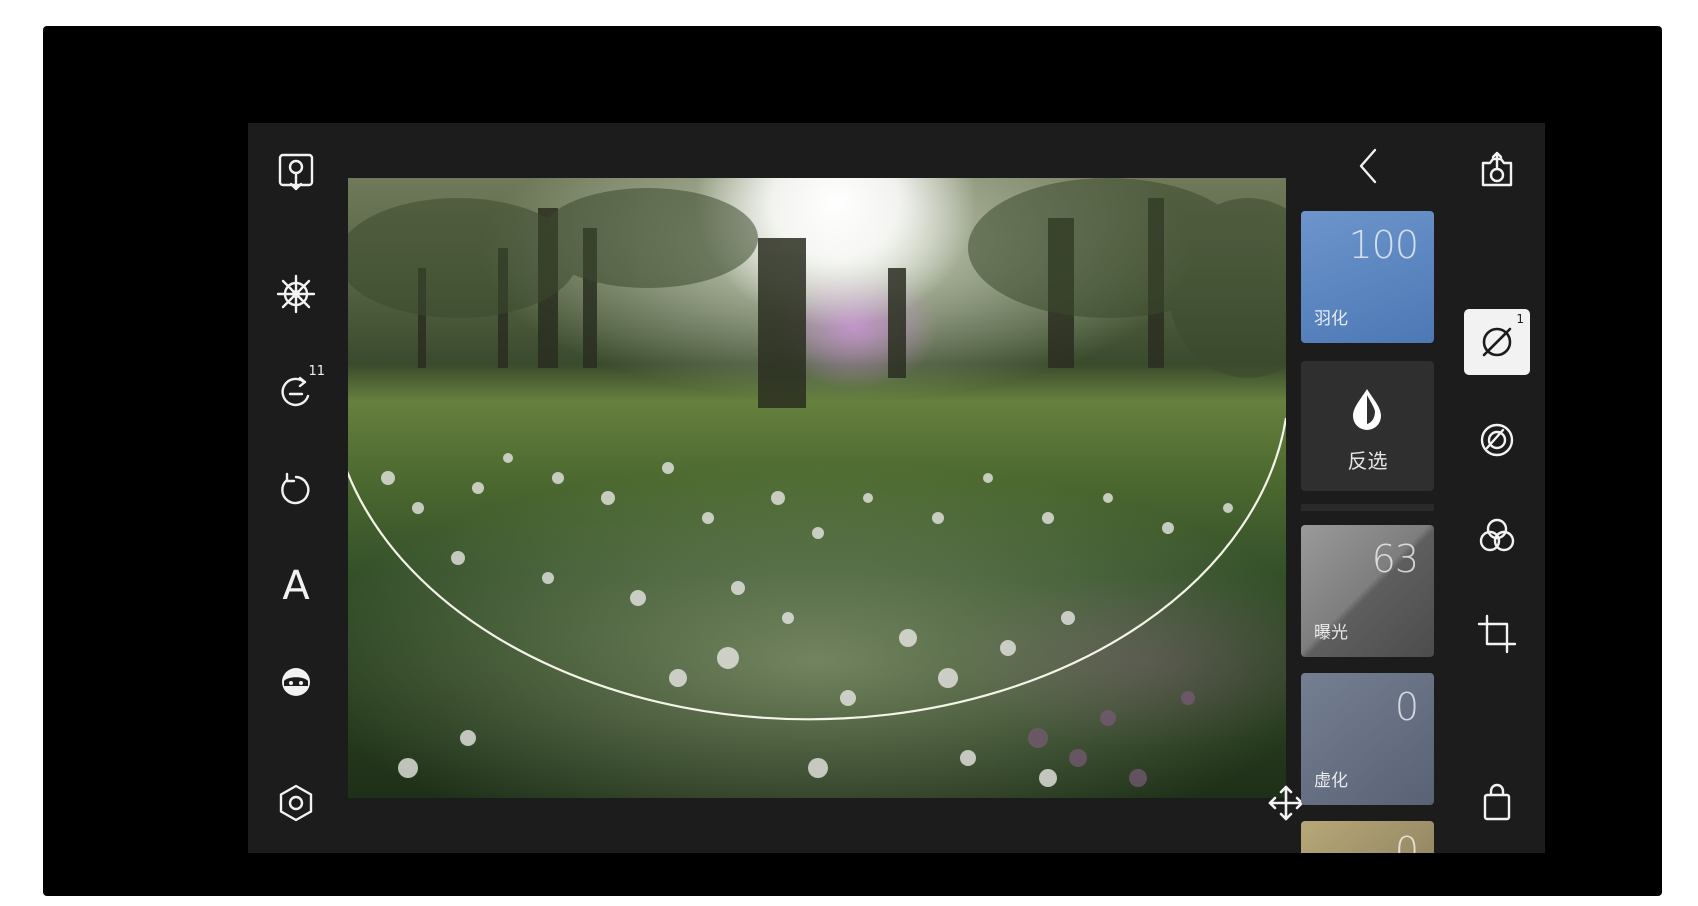 This screenshot has height=906, width=1698. I want to click on next-value: 0, so click(1406, 841).